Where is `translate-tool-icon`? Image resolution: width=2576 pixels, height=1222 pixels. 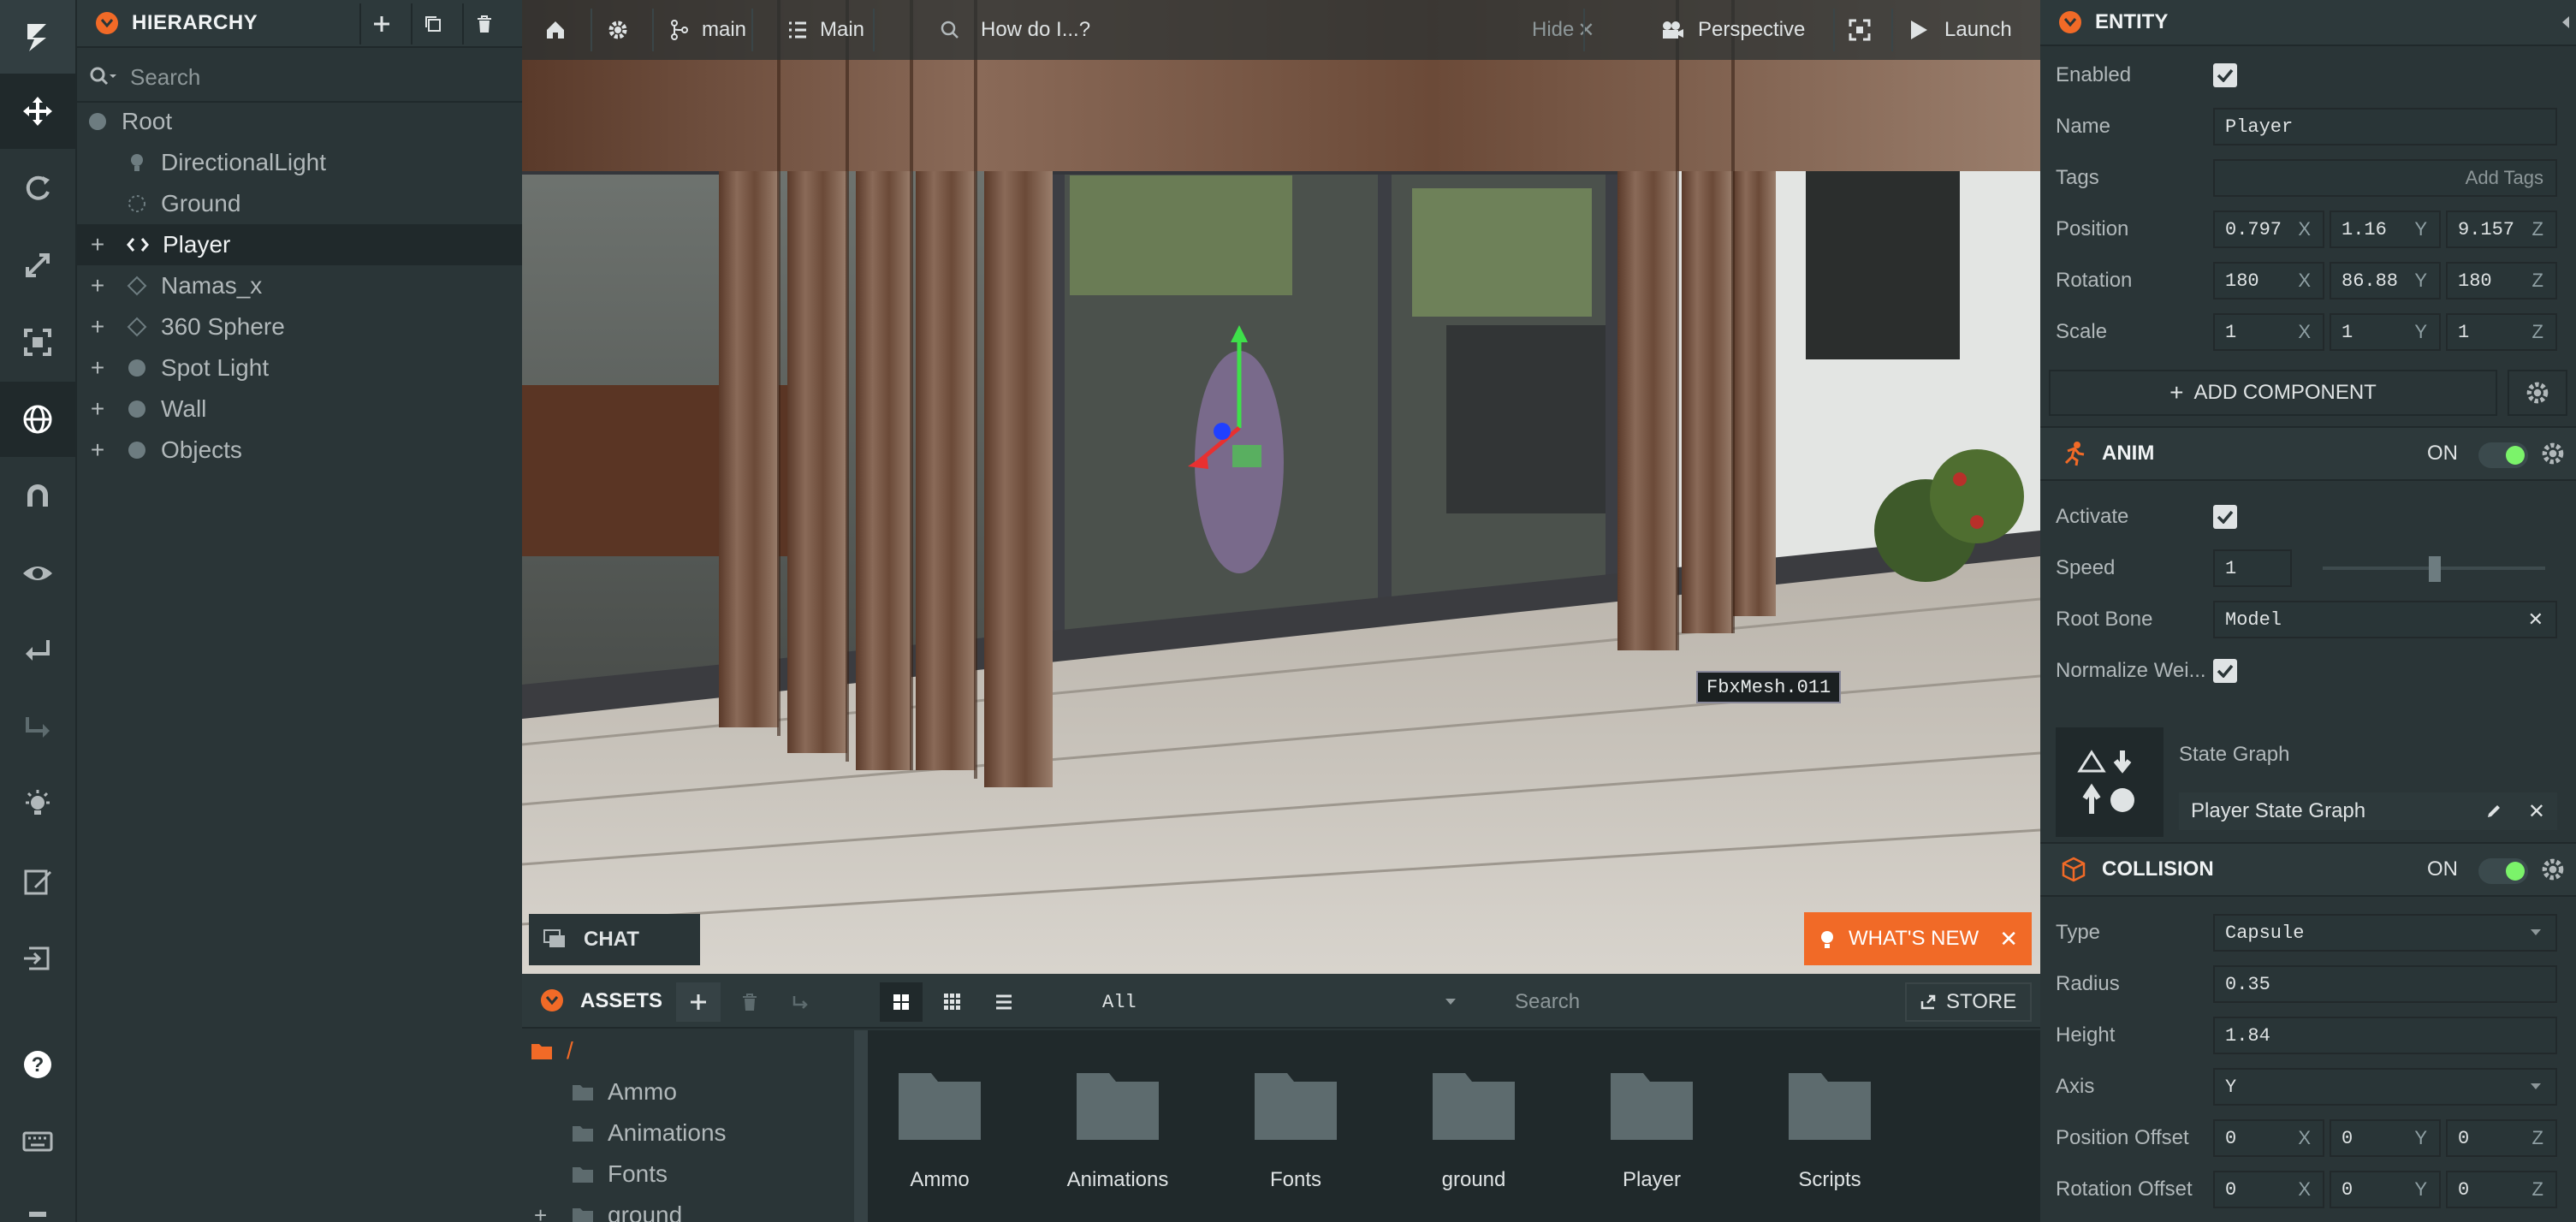 translate-tool-icon is located at coordinates (37, 111).